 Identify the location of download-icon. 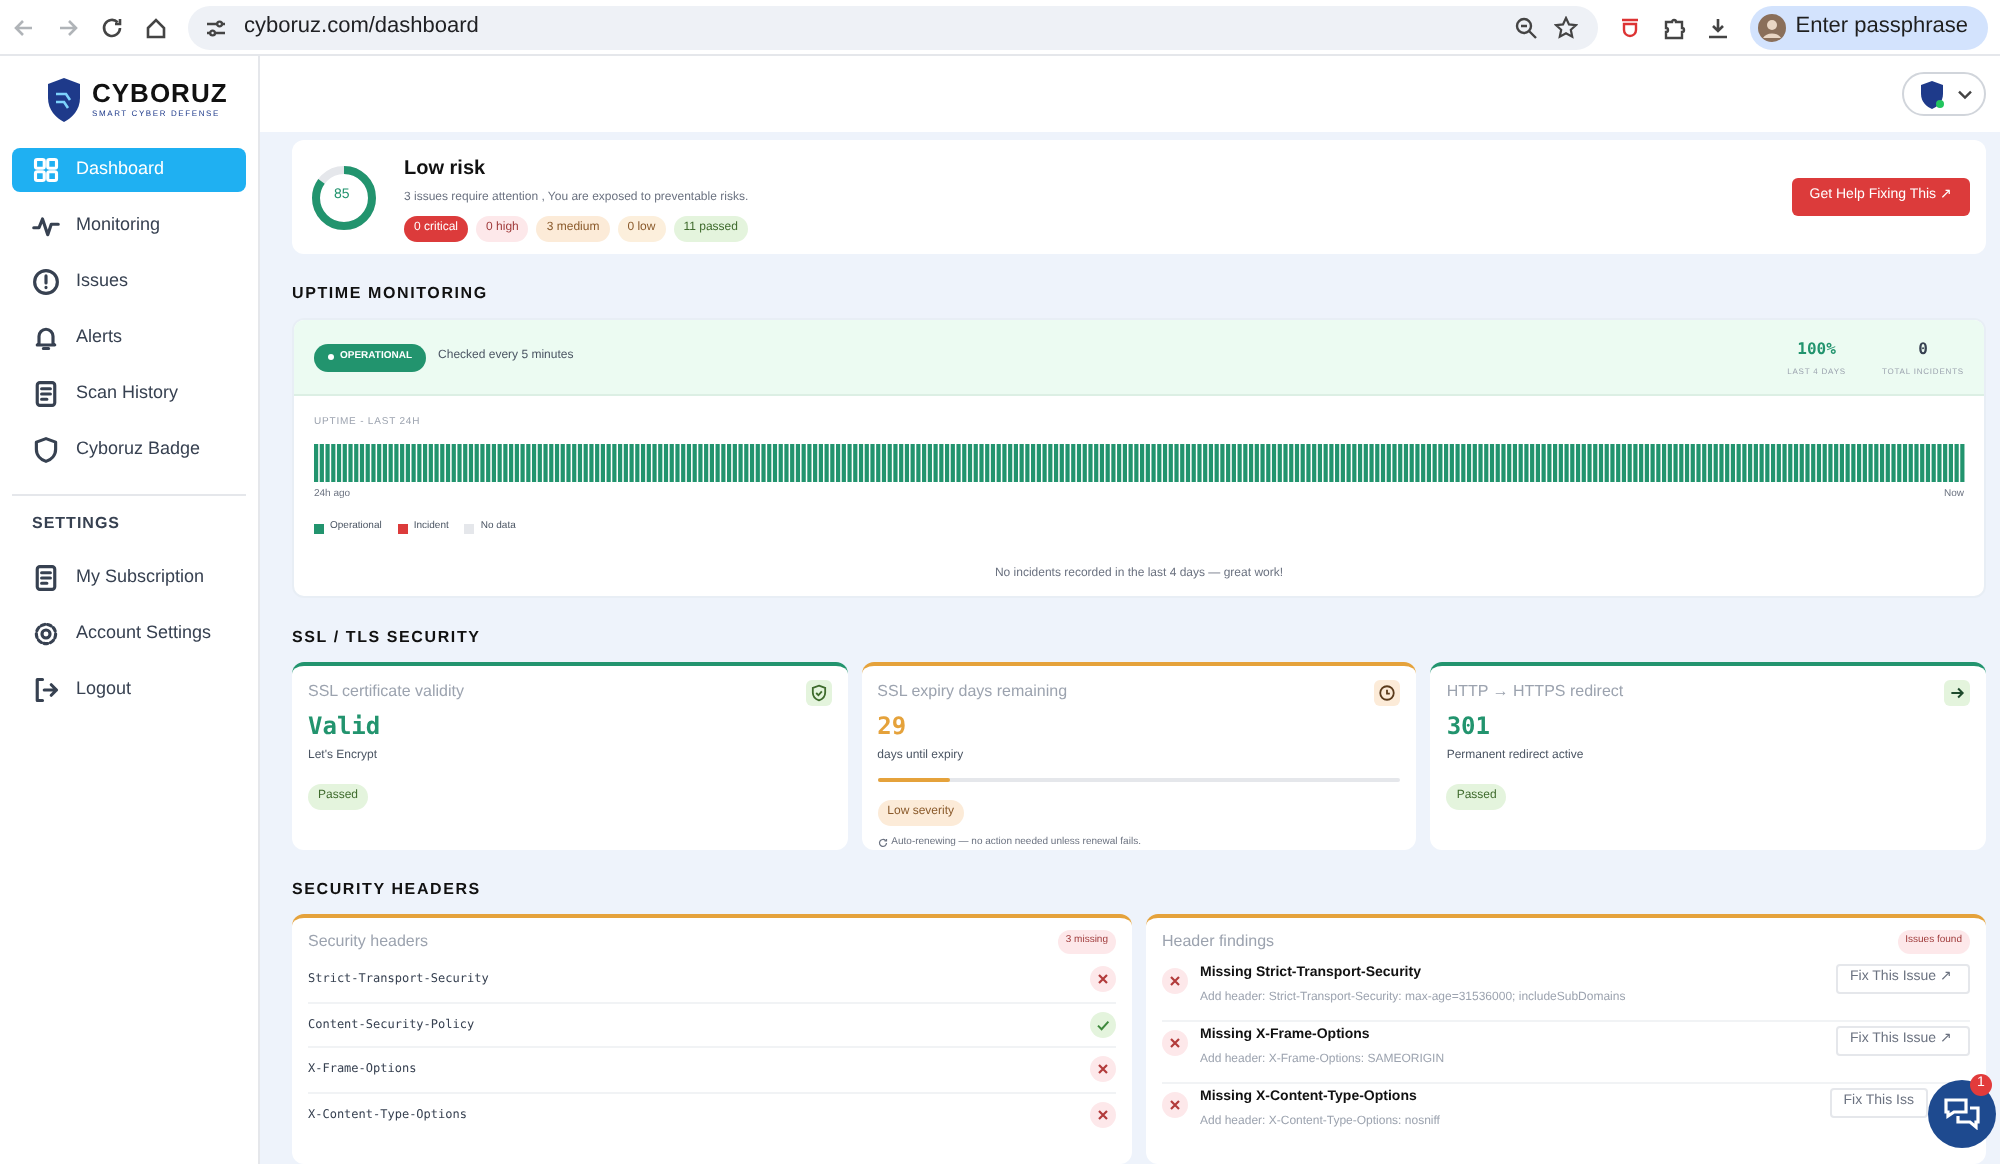
(1717, 27).